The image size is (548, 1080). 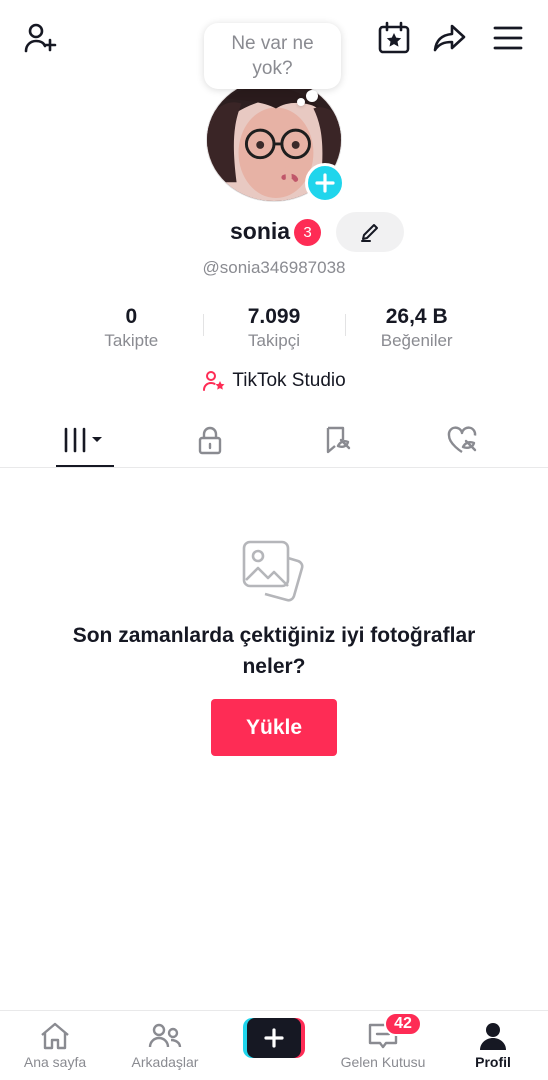 I want to click on username: sonia, so click(x=260, y=231).